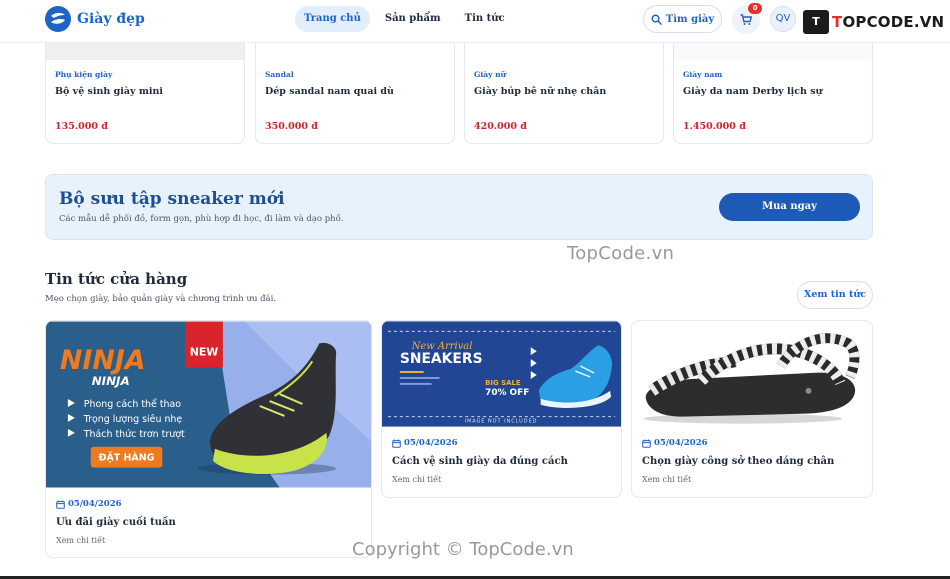 This screenshot has width=950, height=579. I want to click on news-title: Ưu đãi giày cuối tuần, so click(116, 522).